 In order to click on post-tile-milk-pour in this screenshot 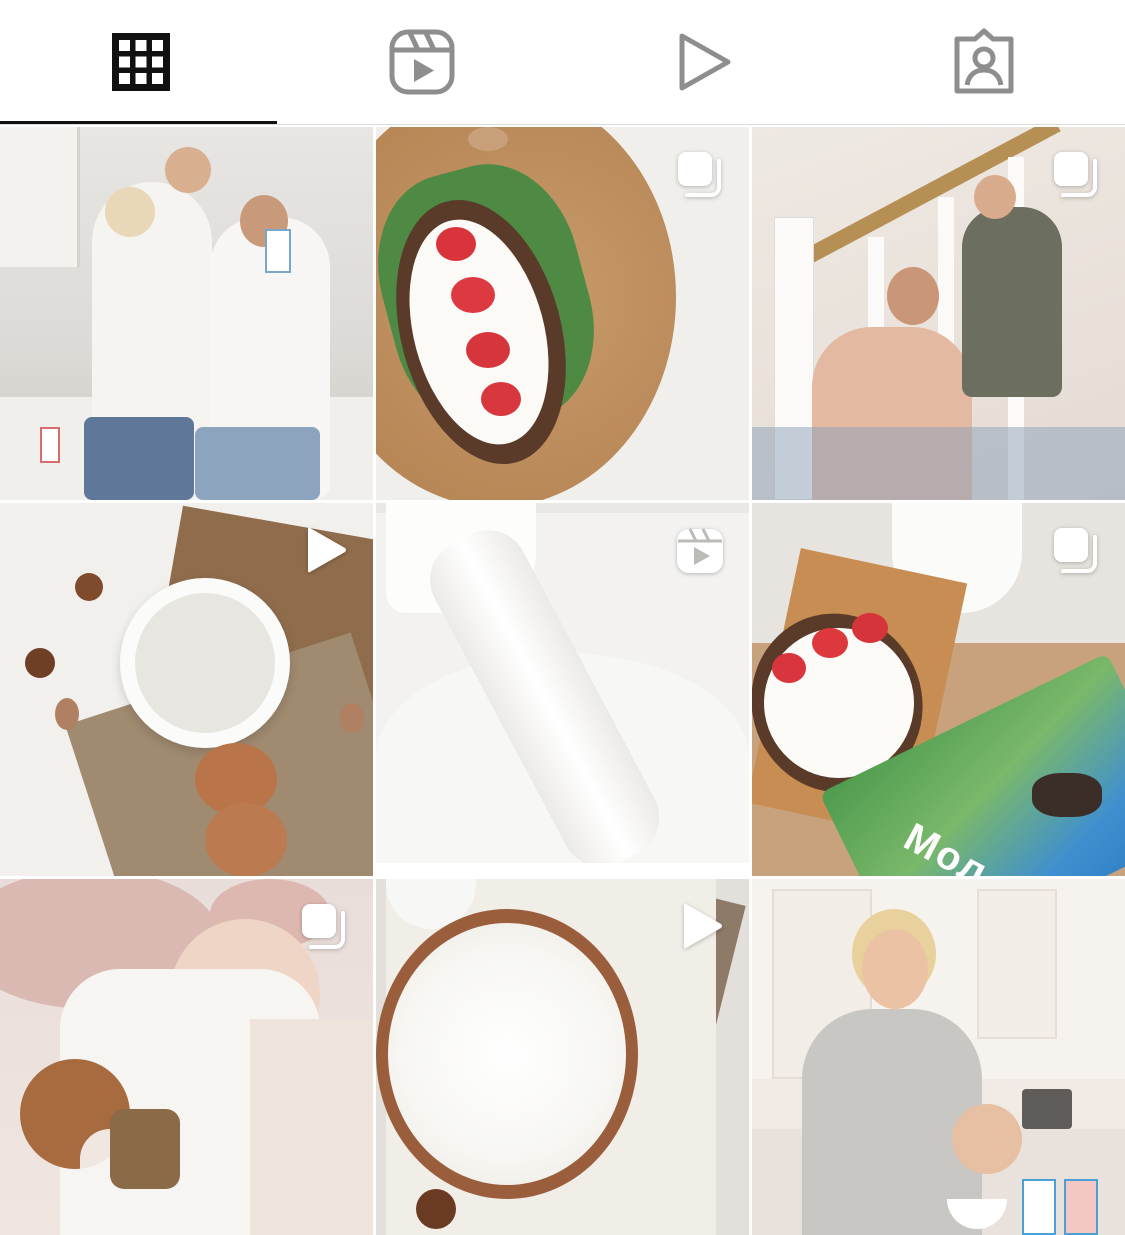, I will do `click(562, 689)`.